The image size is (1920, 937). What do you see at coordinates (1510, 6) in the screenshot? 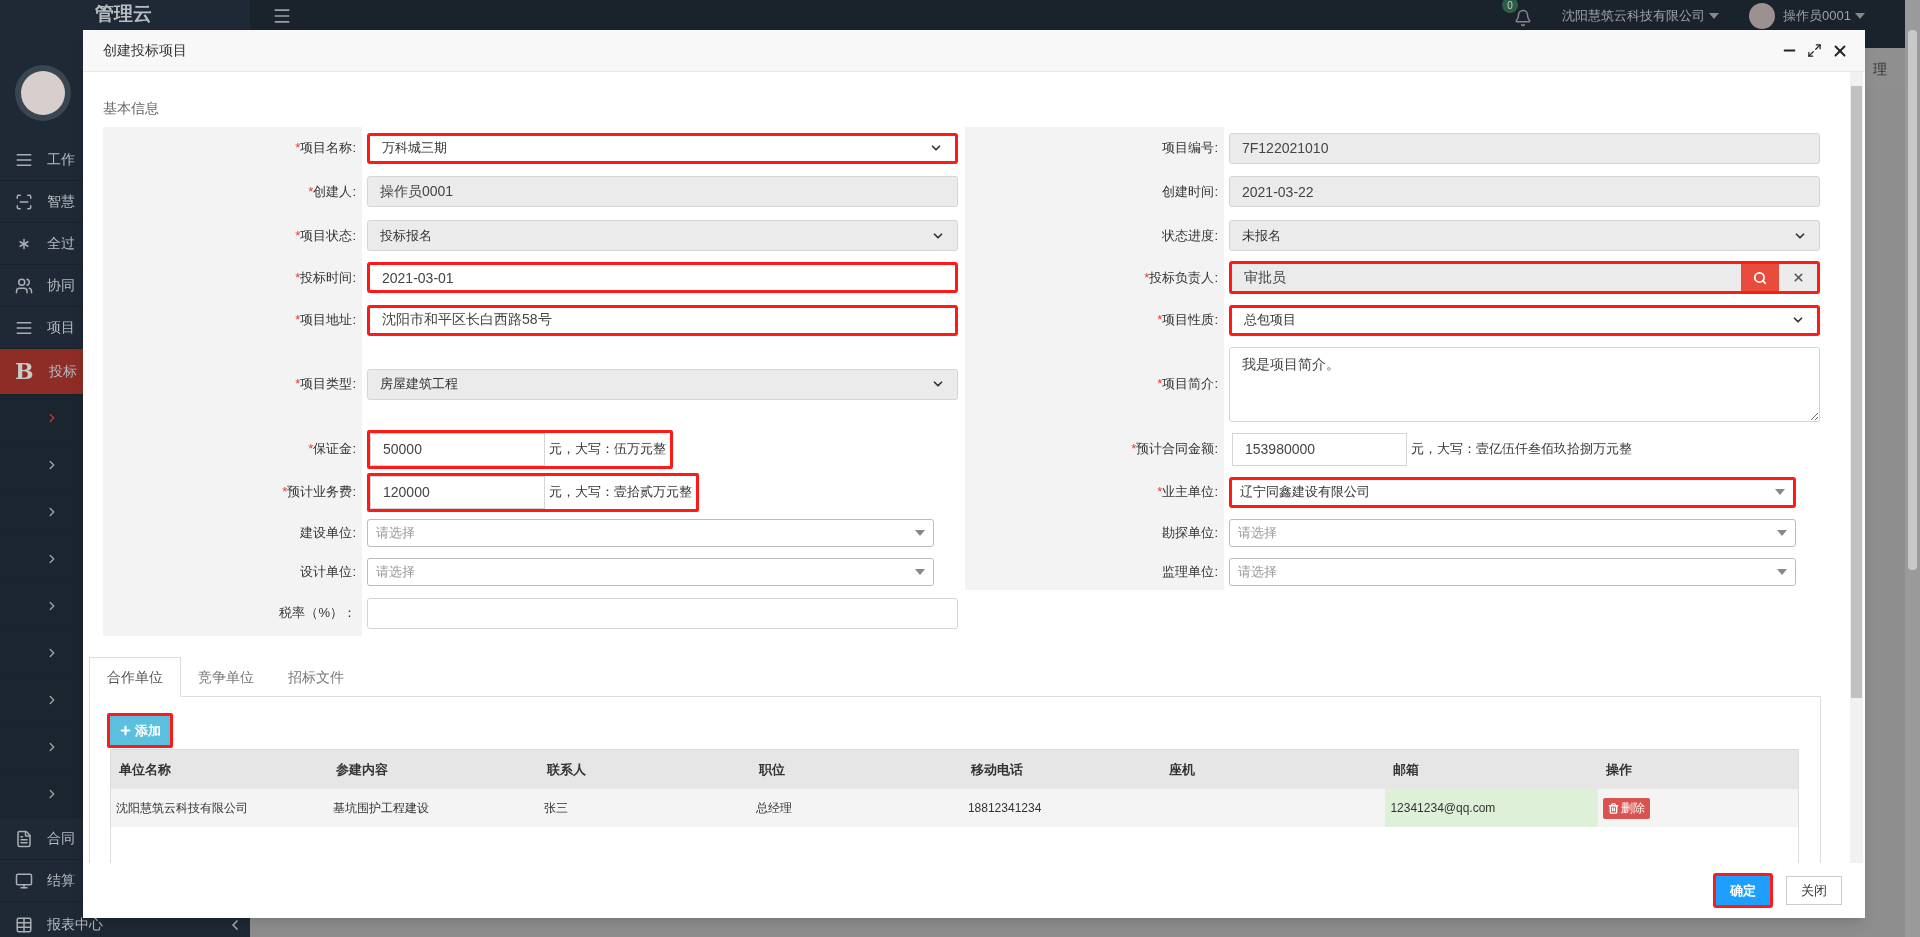
I see `notification-badge: 0` at bounding box center [1510, 6].